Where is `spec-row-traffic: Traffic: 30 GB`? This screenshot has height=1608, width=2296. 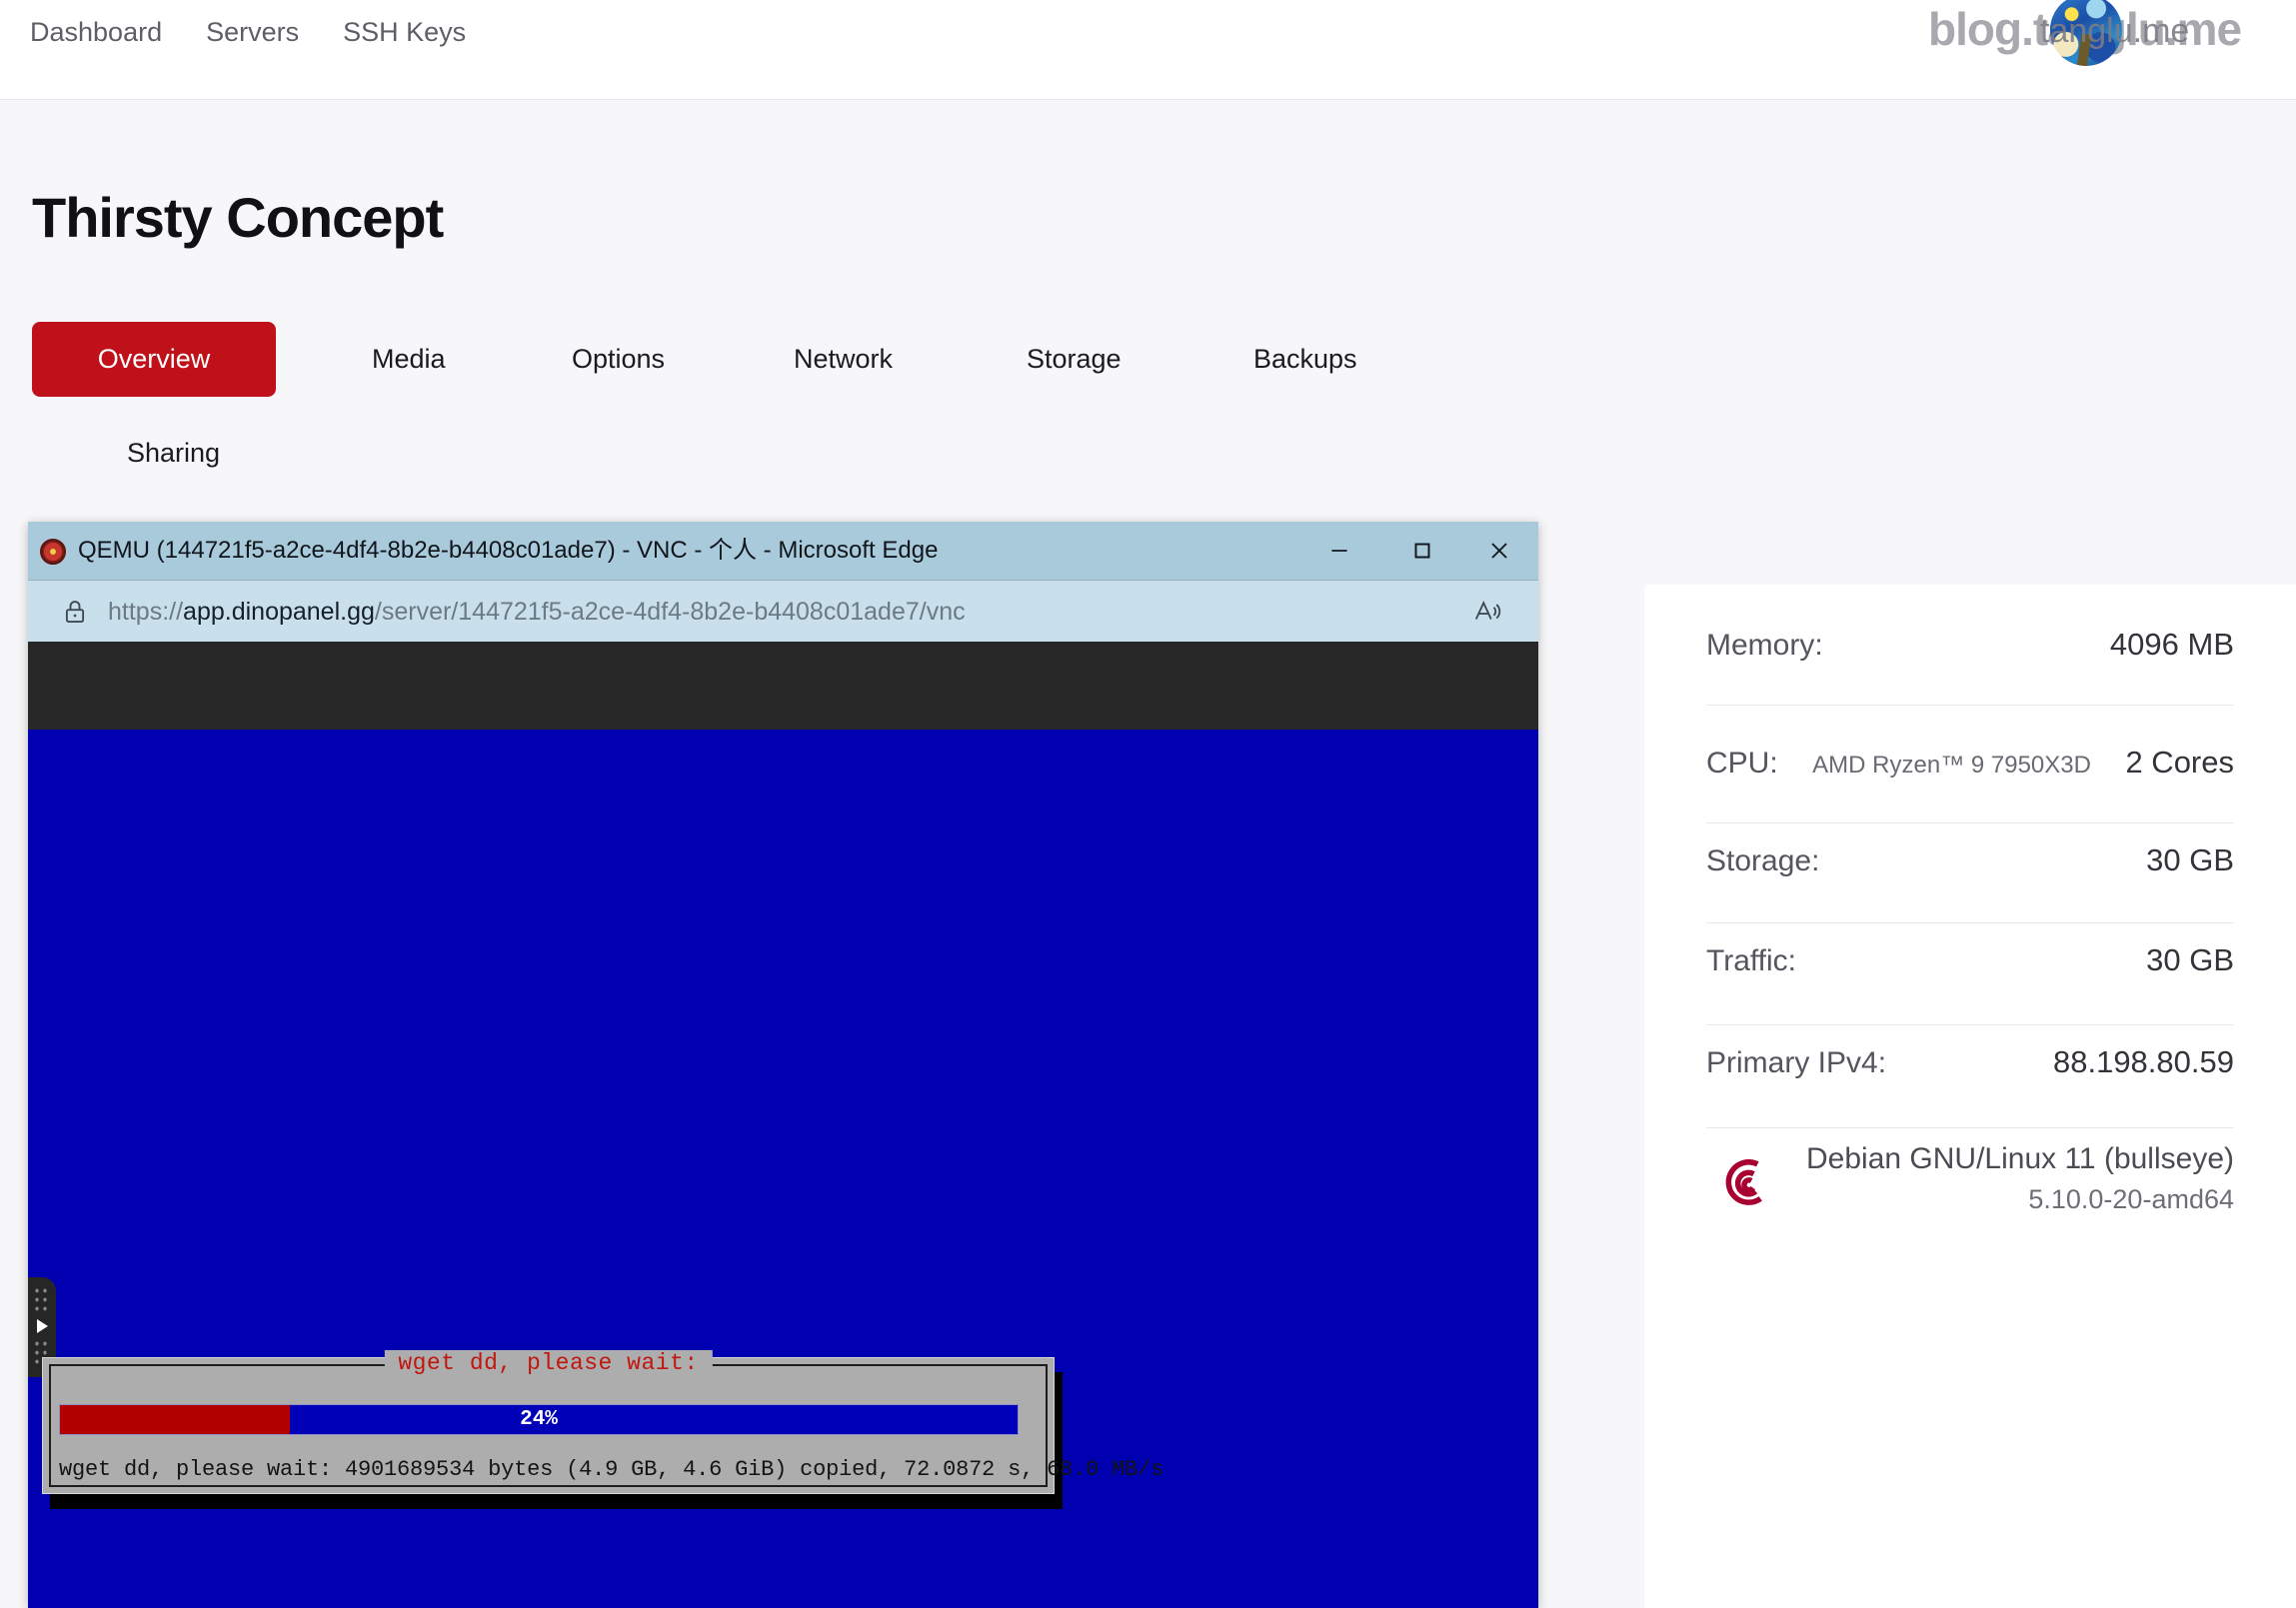 spec-row-traffic: Traffic: 30 GB is located at coordinates (1970, 960).